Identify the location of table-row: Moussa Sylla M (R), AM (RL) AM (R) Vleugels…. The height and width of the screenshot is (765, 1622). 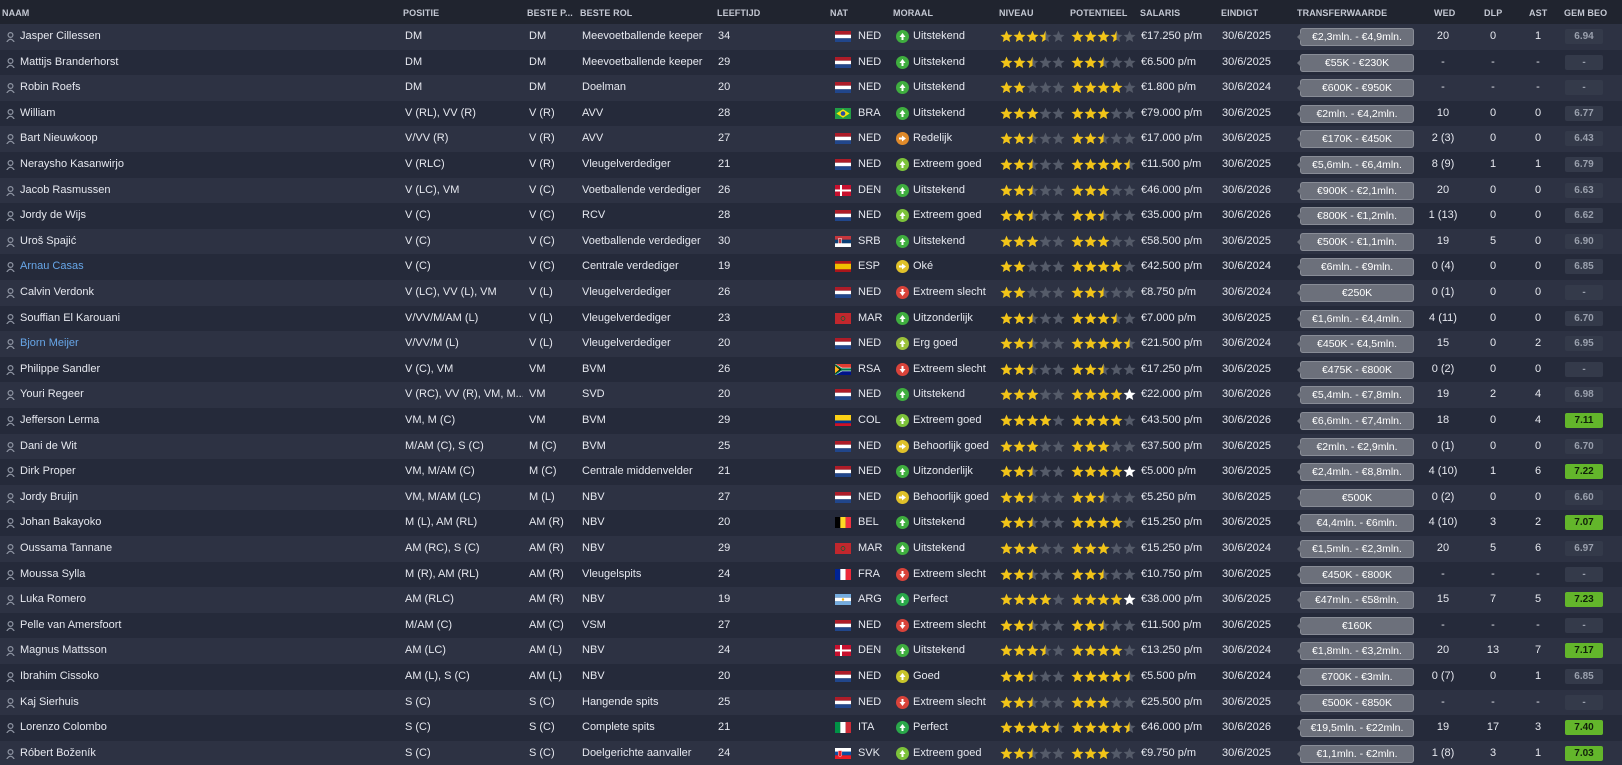
(811, 574).